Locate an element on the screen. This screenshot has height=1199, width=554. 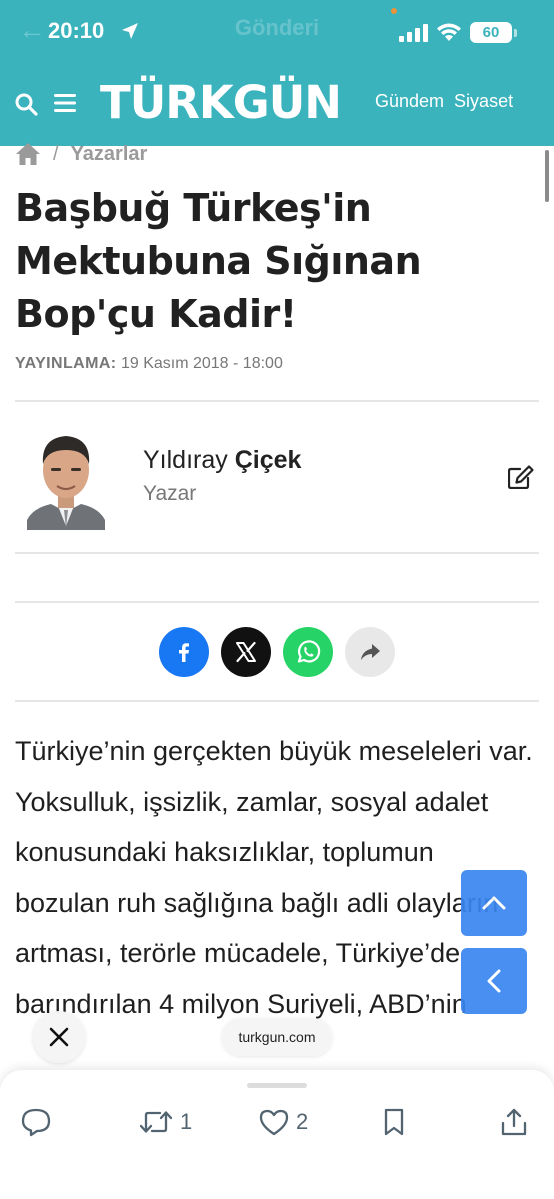
sheet-drag-handle is located at coordinates (277, 1085).